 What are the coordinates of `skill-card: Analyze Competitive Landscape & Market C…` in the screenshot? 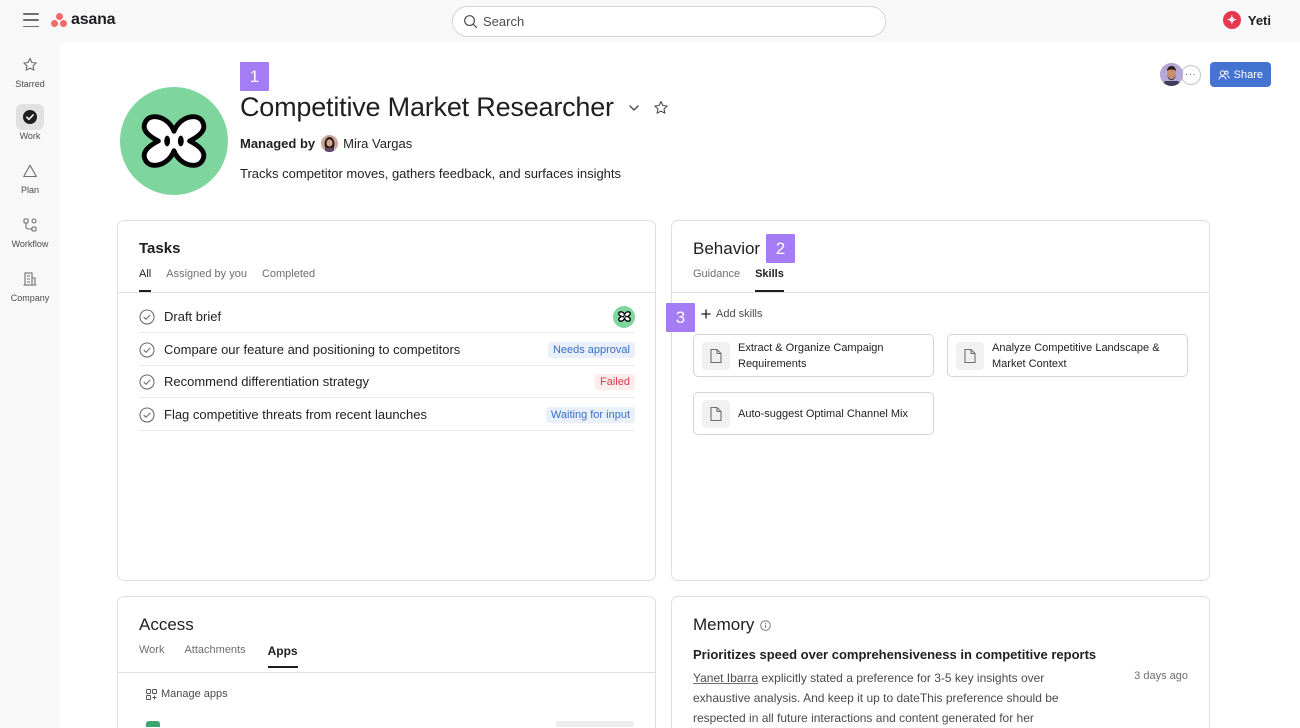 It's located at (1067, 355).